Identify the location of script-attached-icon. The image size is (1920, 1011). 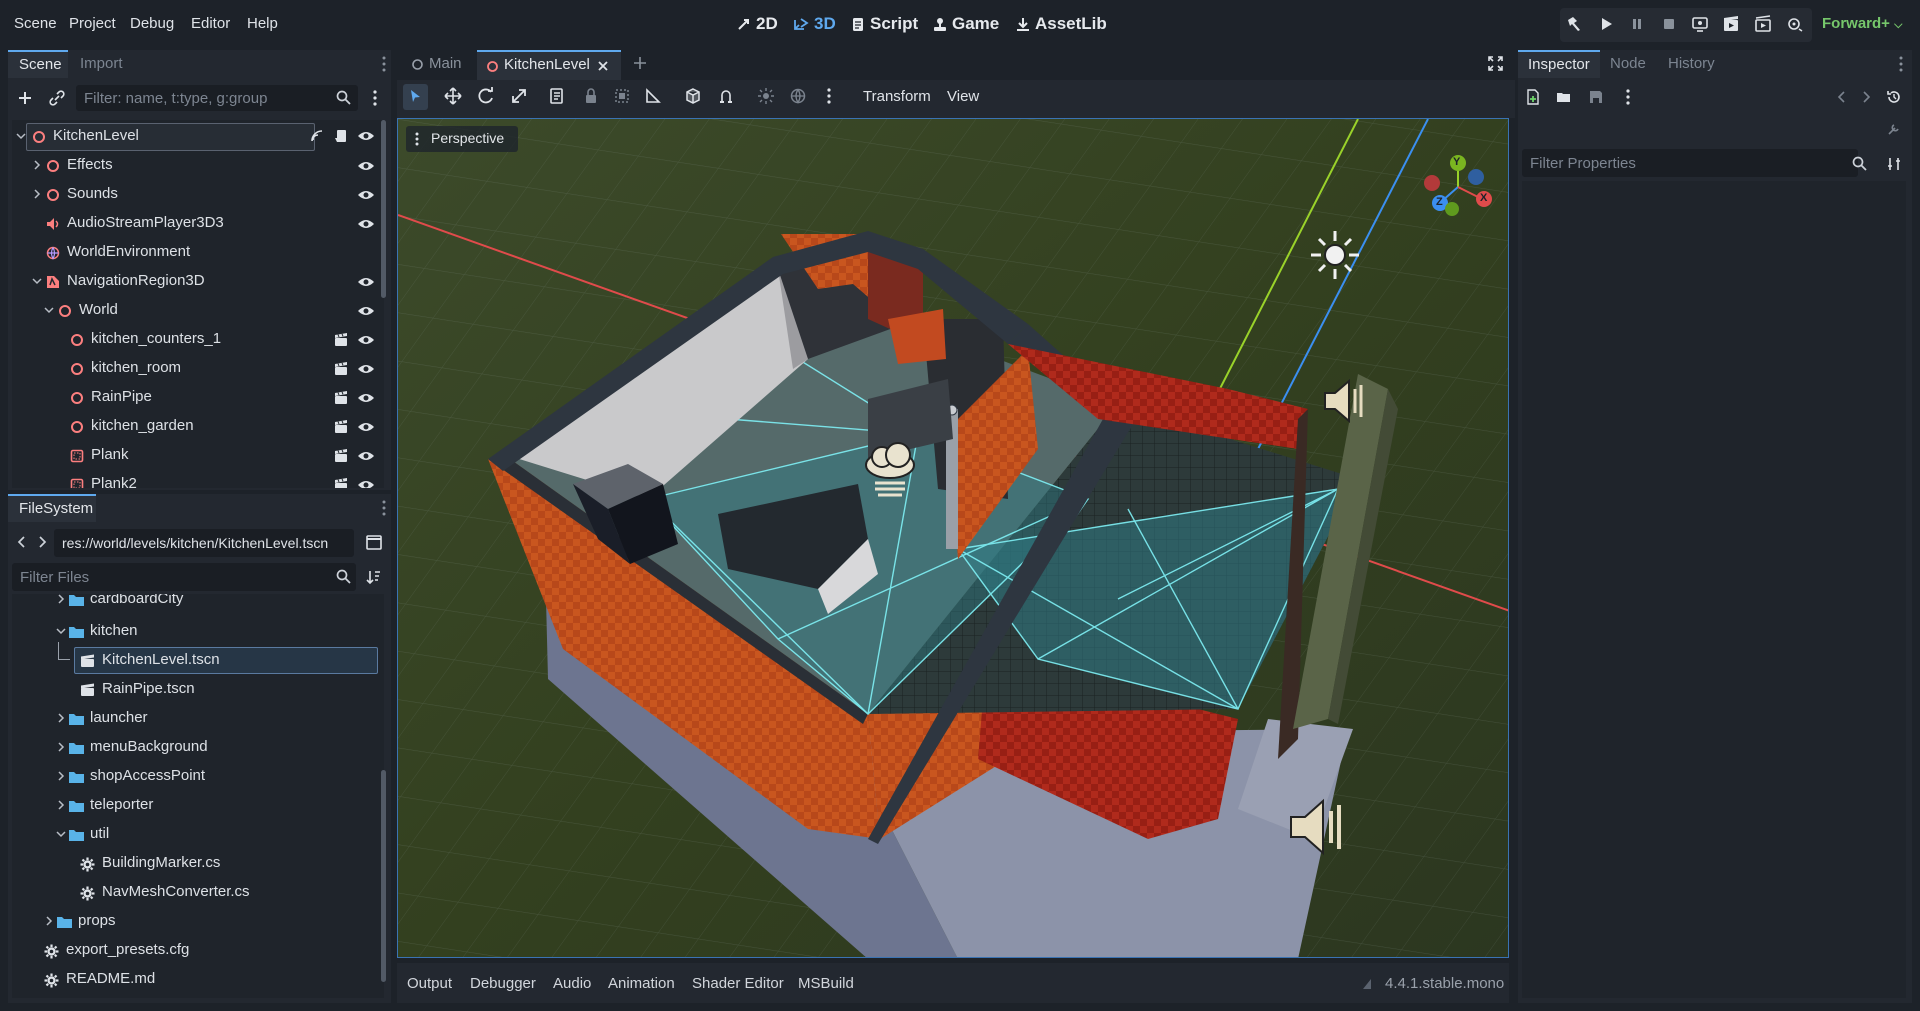
(341, 136).